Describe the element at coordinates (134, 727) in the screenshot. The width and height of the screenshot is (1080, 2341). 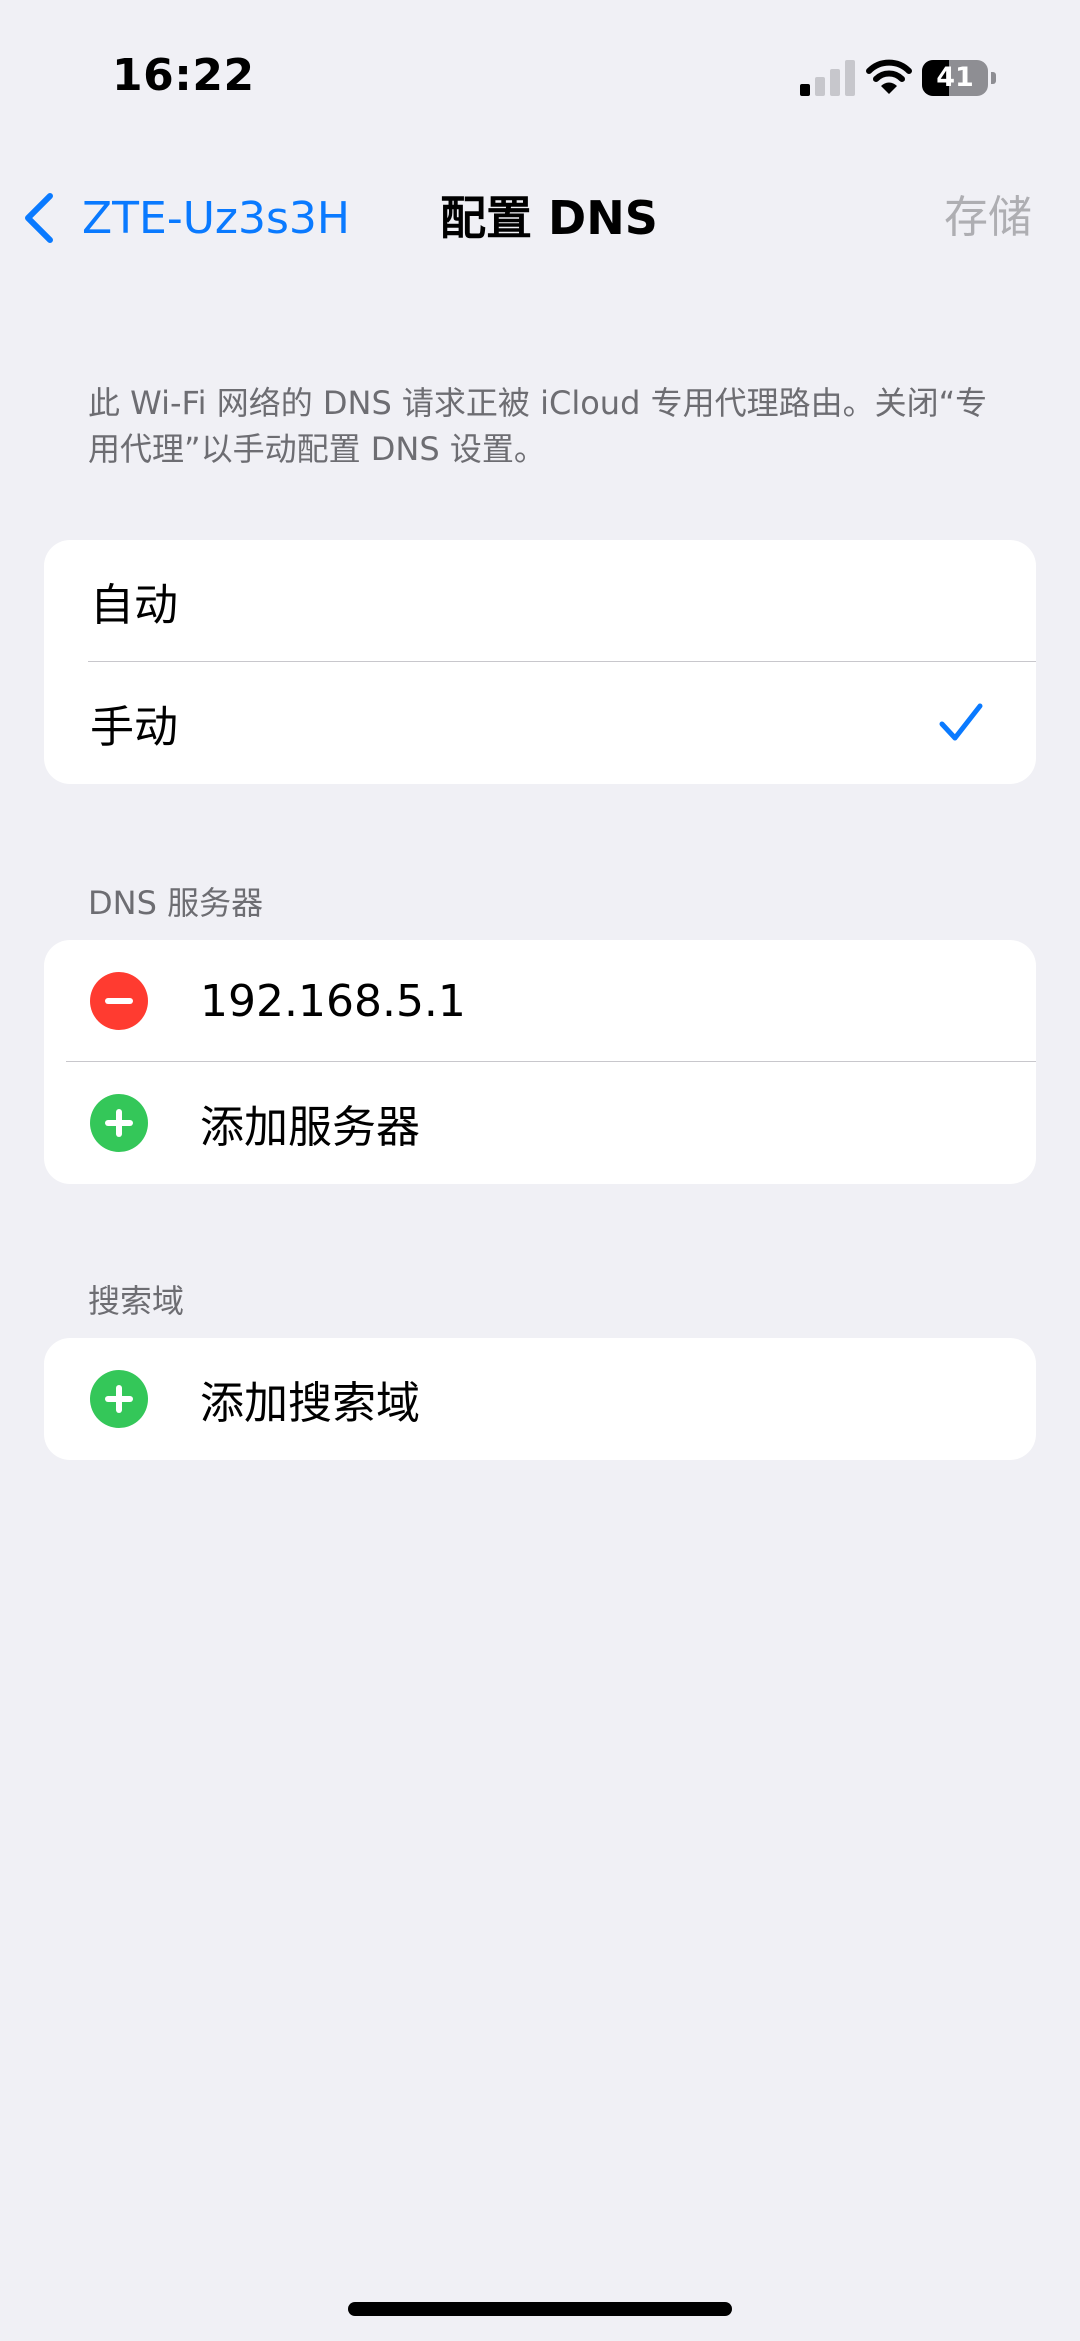
I see `mode-option-label: 手动` at that location.